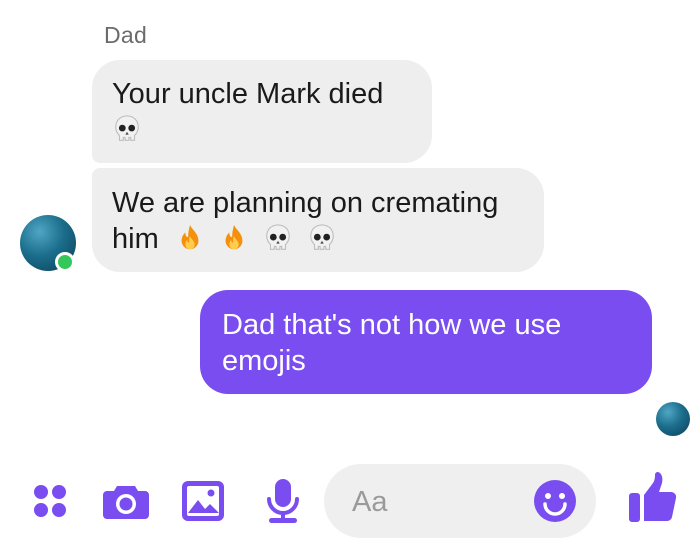 The height and width of the screenshot is (550, 700). Describe the element at coordinates (673, 419) in the screenshot. I see `read-receipt-avatar` at that location.